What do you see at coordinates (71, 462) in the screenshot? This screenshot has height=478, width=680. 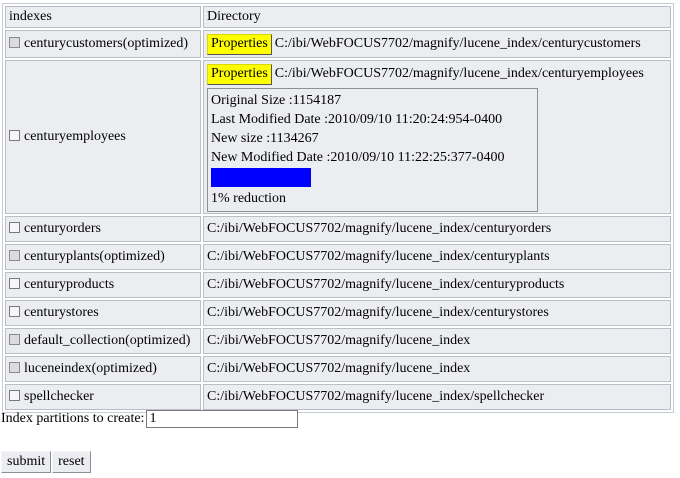 I see `reset-button: reset` at bounding box center [71, 462].